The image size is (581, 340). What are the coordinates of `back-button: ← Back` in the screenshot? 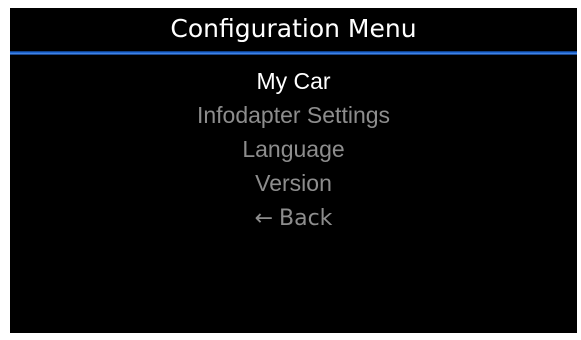 It's located at (293, 217).